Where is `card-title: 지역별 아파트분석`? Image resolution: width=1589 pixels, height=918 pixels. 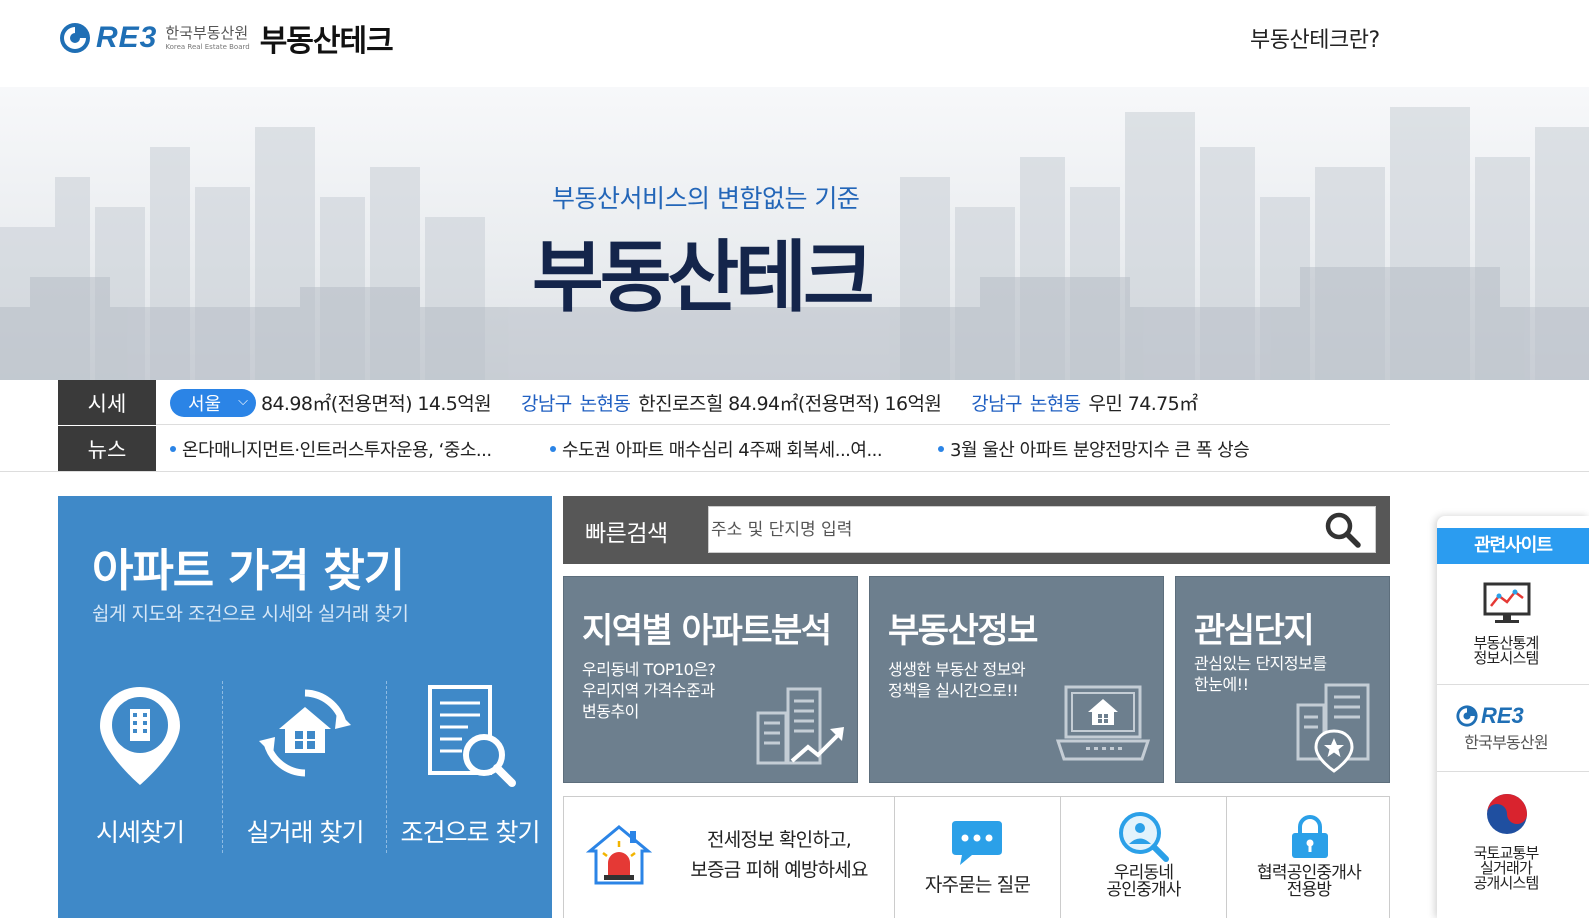 card-title: 지역별 아파트분석 is located at coordinates (707, 631).